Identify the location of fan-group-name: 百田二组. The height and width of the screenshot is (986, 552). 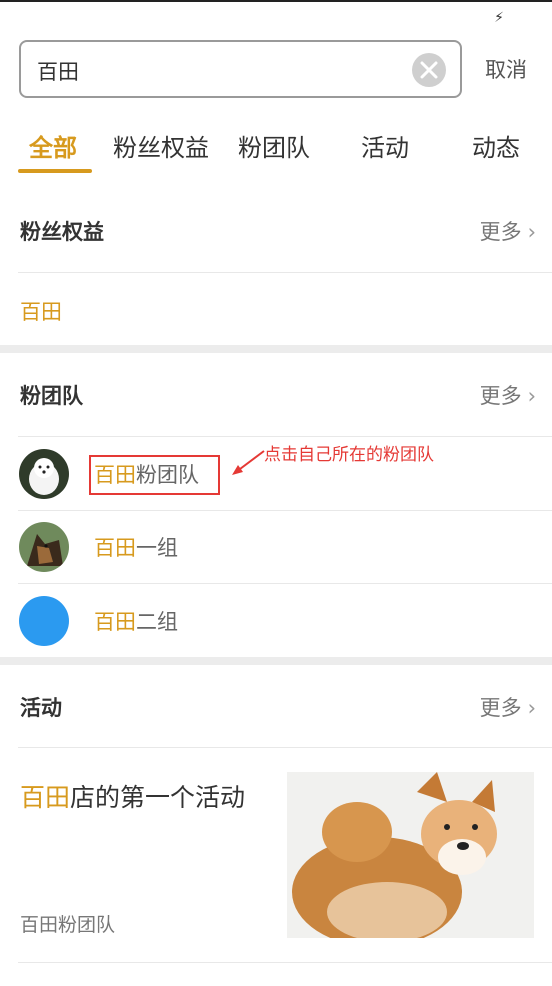
(136, 622).